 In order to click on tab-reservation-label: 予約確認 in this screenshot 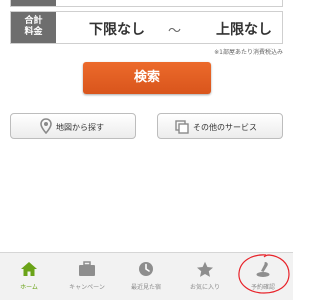, I will do `click(262, 287)`.